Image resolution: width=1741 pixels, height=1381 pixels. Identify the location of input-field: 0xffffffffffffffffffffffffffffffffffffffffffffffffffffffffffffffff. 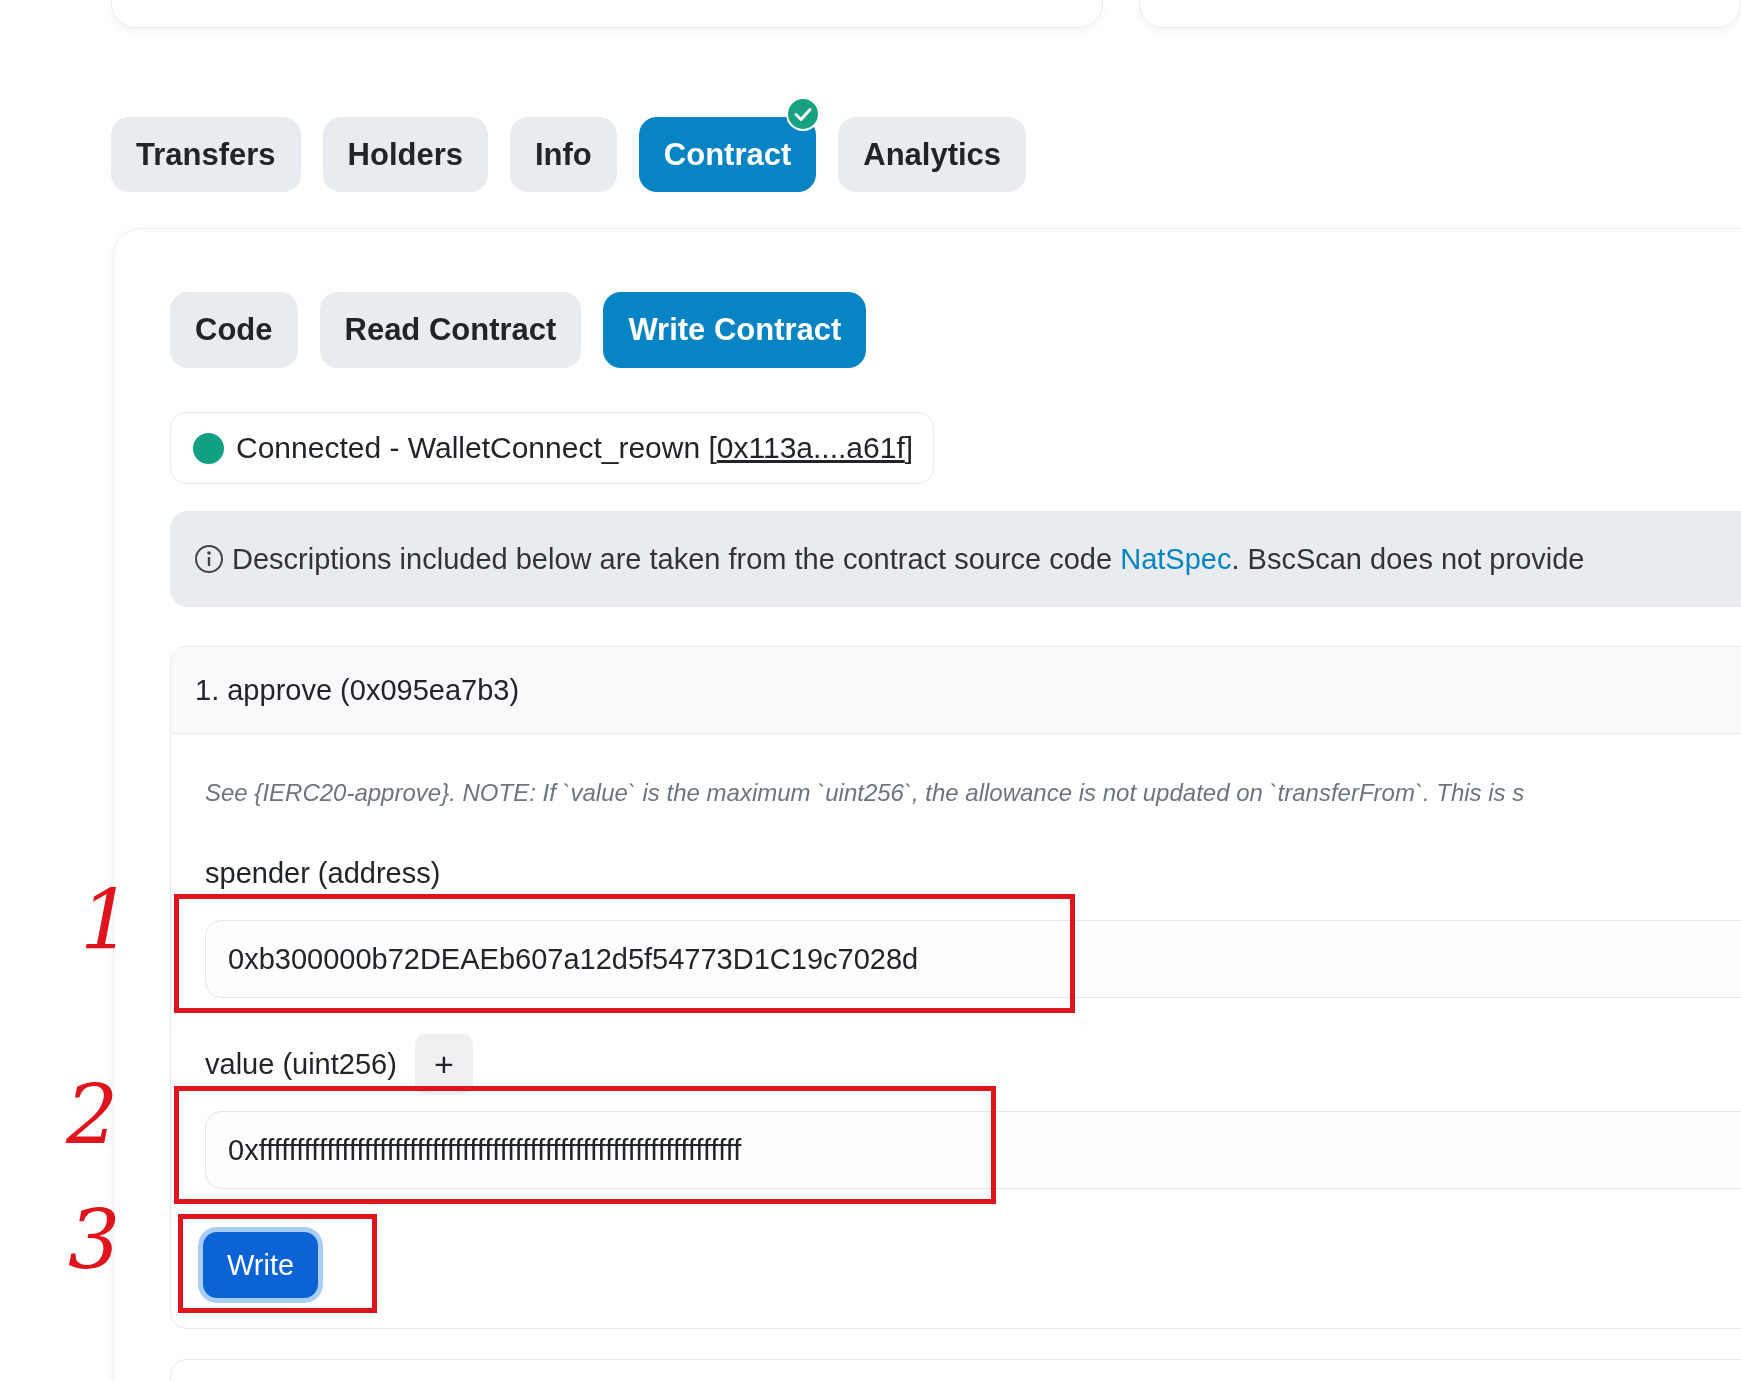
(973, 1150).